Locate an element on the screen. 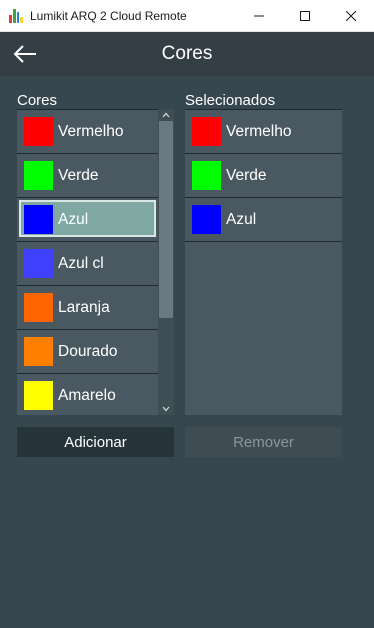 The width and height of the screenshot is (374, 628). chevron-down-icon is located at coordinates (166, 409).